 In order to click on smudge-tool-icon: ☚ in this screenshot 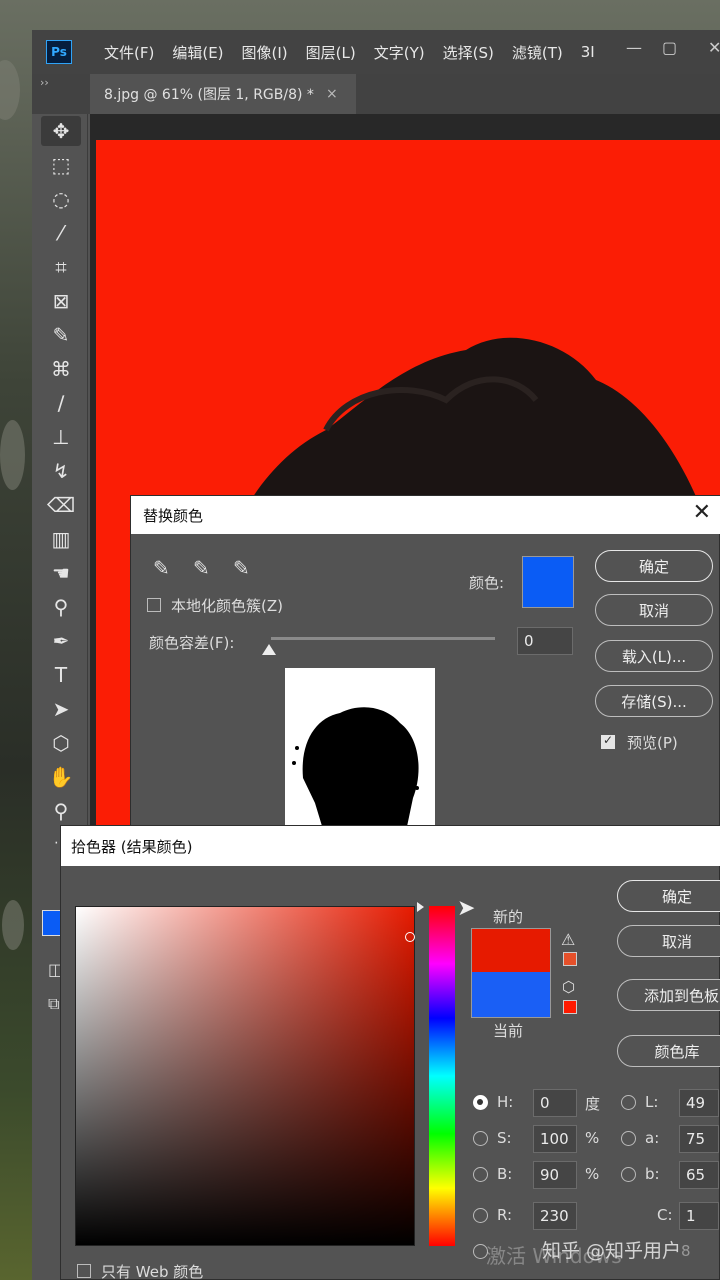, I will do `click(61, 573)`.